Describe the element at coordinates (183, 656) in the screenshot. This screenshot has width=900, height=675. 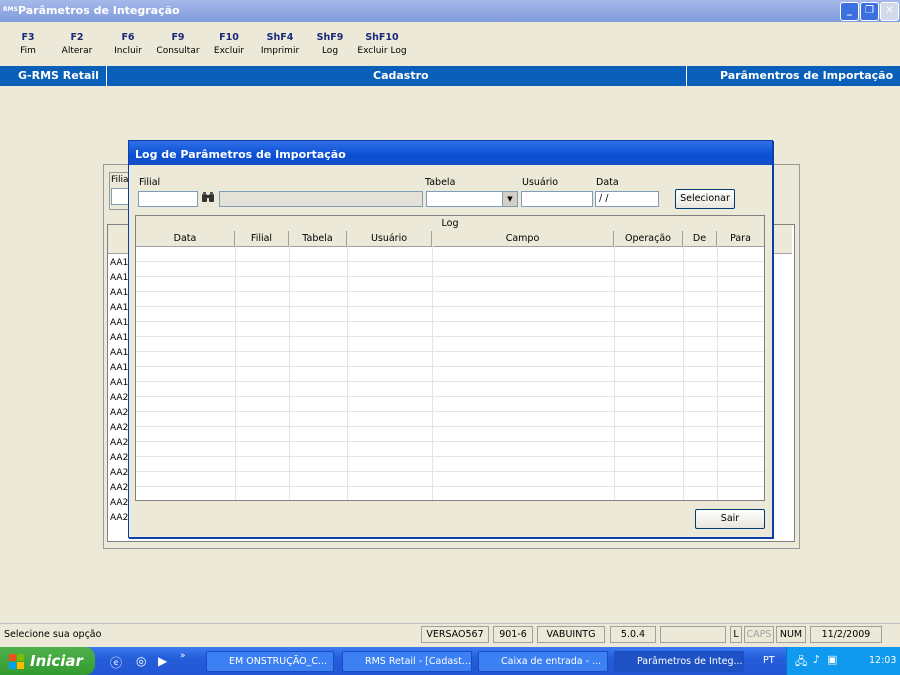
I see `quicklaunch-more-icon: »` at that location.